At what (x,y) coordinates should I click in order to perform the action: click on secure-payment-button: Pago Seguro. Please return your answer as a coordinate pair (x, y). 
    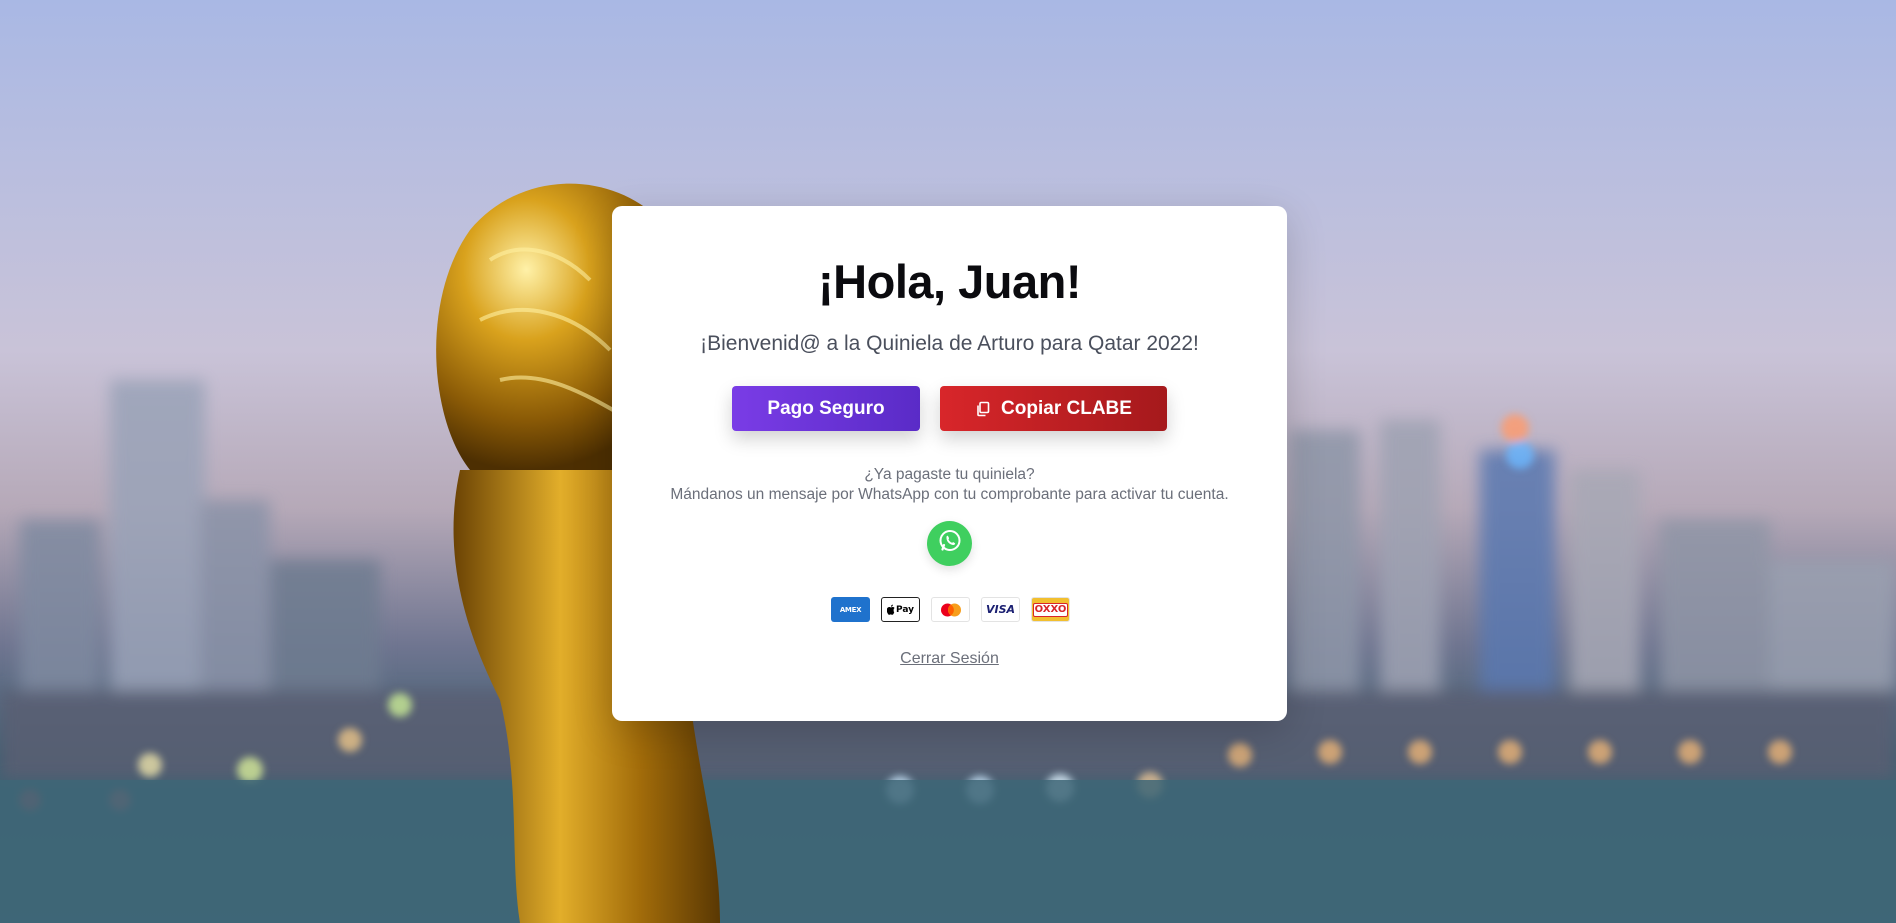
    Looking at the image, I should click on (826, 408).